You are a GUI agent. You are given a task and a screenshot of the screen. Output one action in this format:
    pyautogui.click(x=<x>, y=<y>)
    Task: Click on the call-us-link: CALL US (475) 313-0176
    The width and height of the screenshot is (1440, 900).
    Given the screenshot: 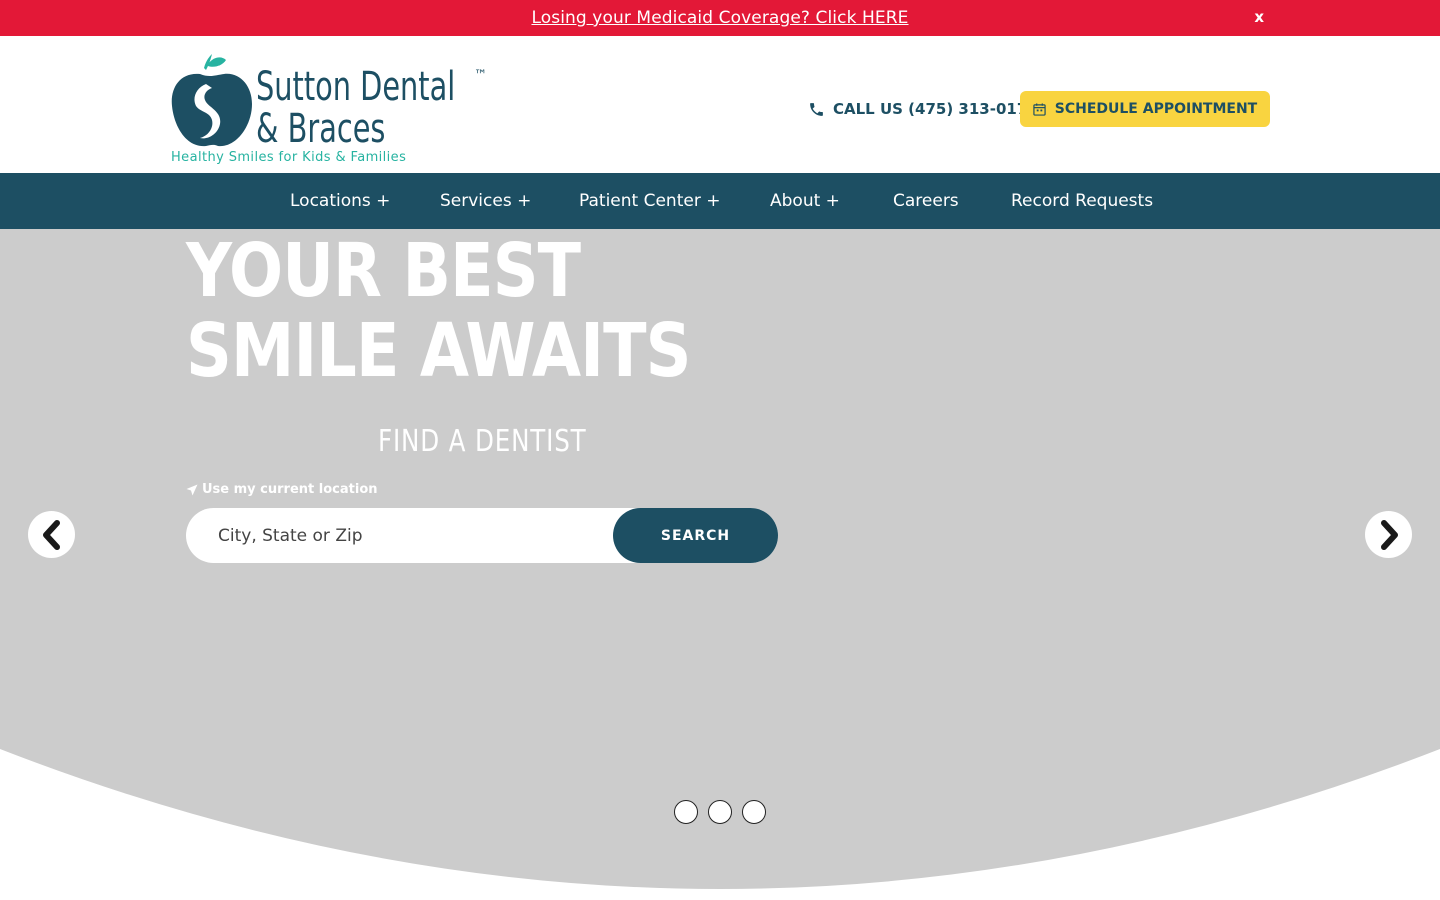 What is the action you would take?
    pyautogui.click(x=923, y=109)
    